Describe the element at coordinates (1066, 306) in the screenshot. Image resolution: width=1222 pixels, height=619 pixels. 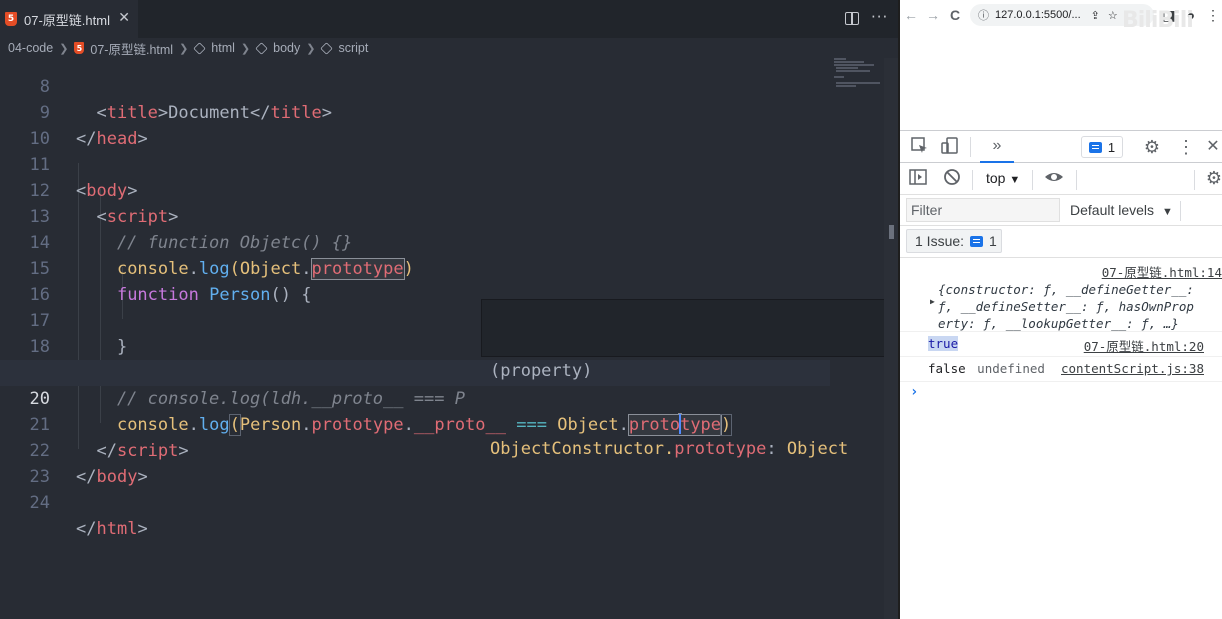
I see `object-line: ƒ, __defineSetter__: ƒ, hasOwnProp` at that location.